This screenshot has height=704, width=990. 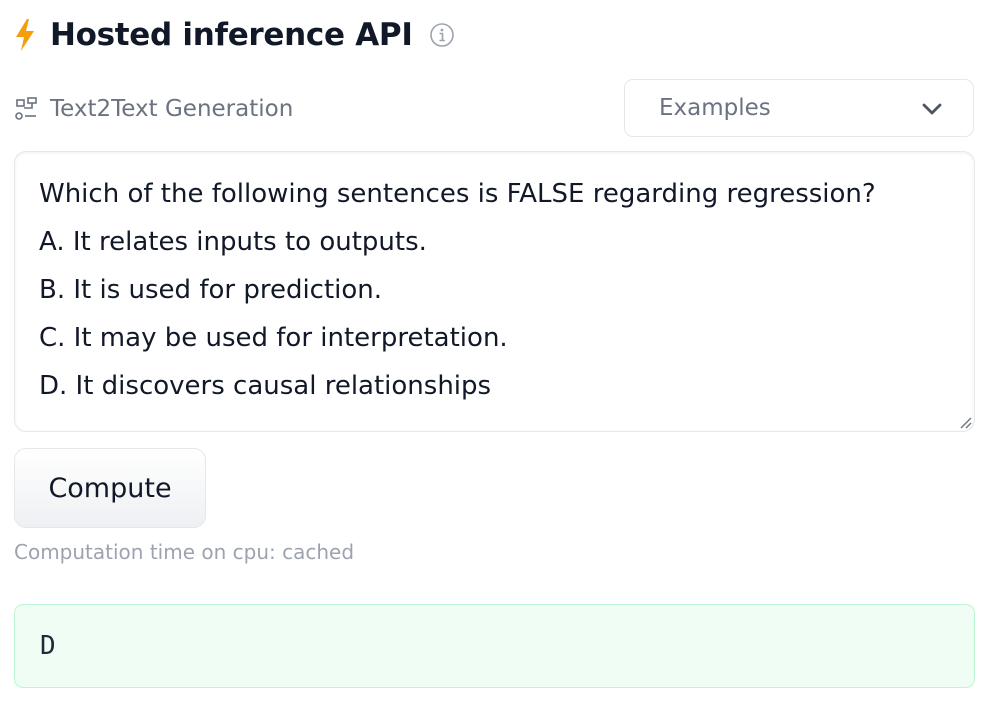 What do you see at coordinates (964, 421) in the screenshot?
I see `resize-handle-icon` at bounding box center [964, 421].